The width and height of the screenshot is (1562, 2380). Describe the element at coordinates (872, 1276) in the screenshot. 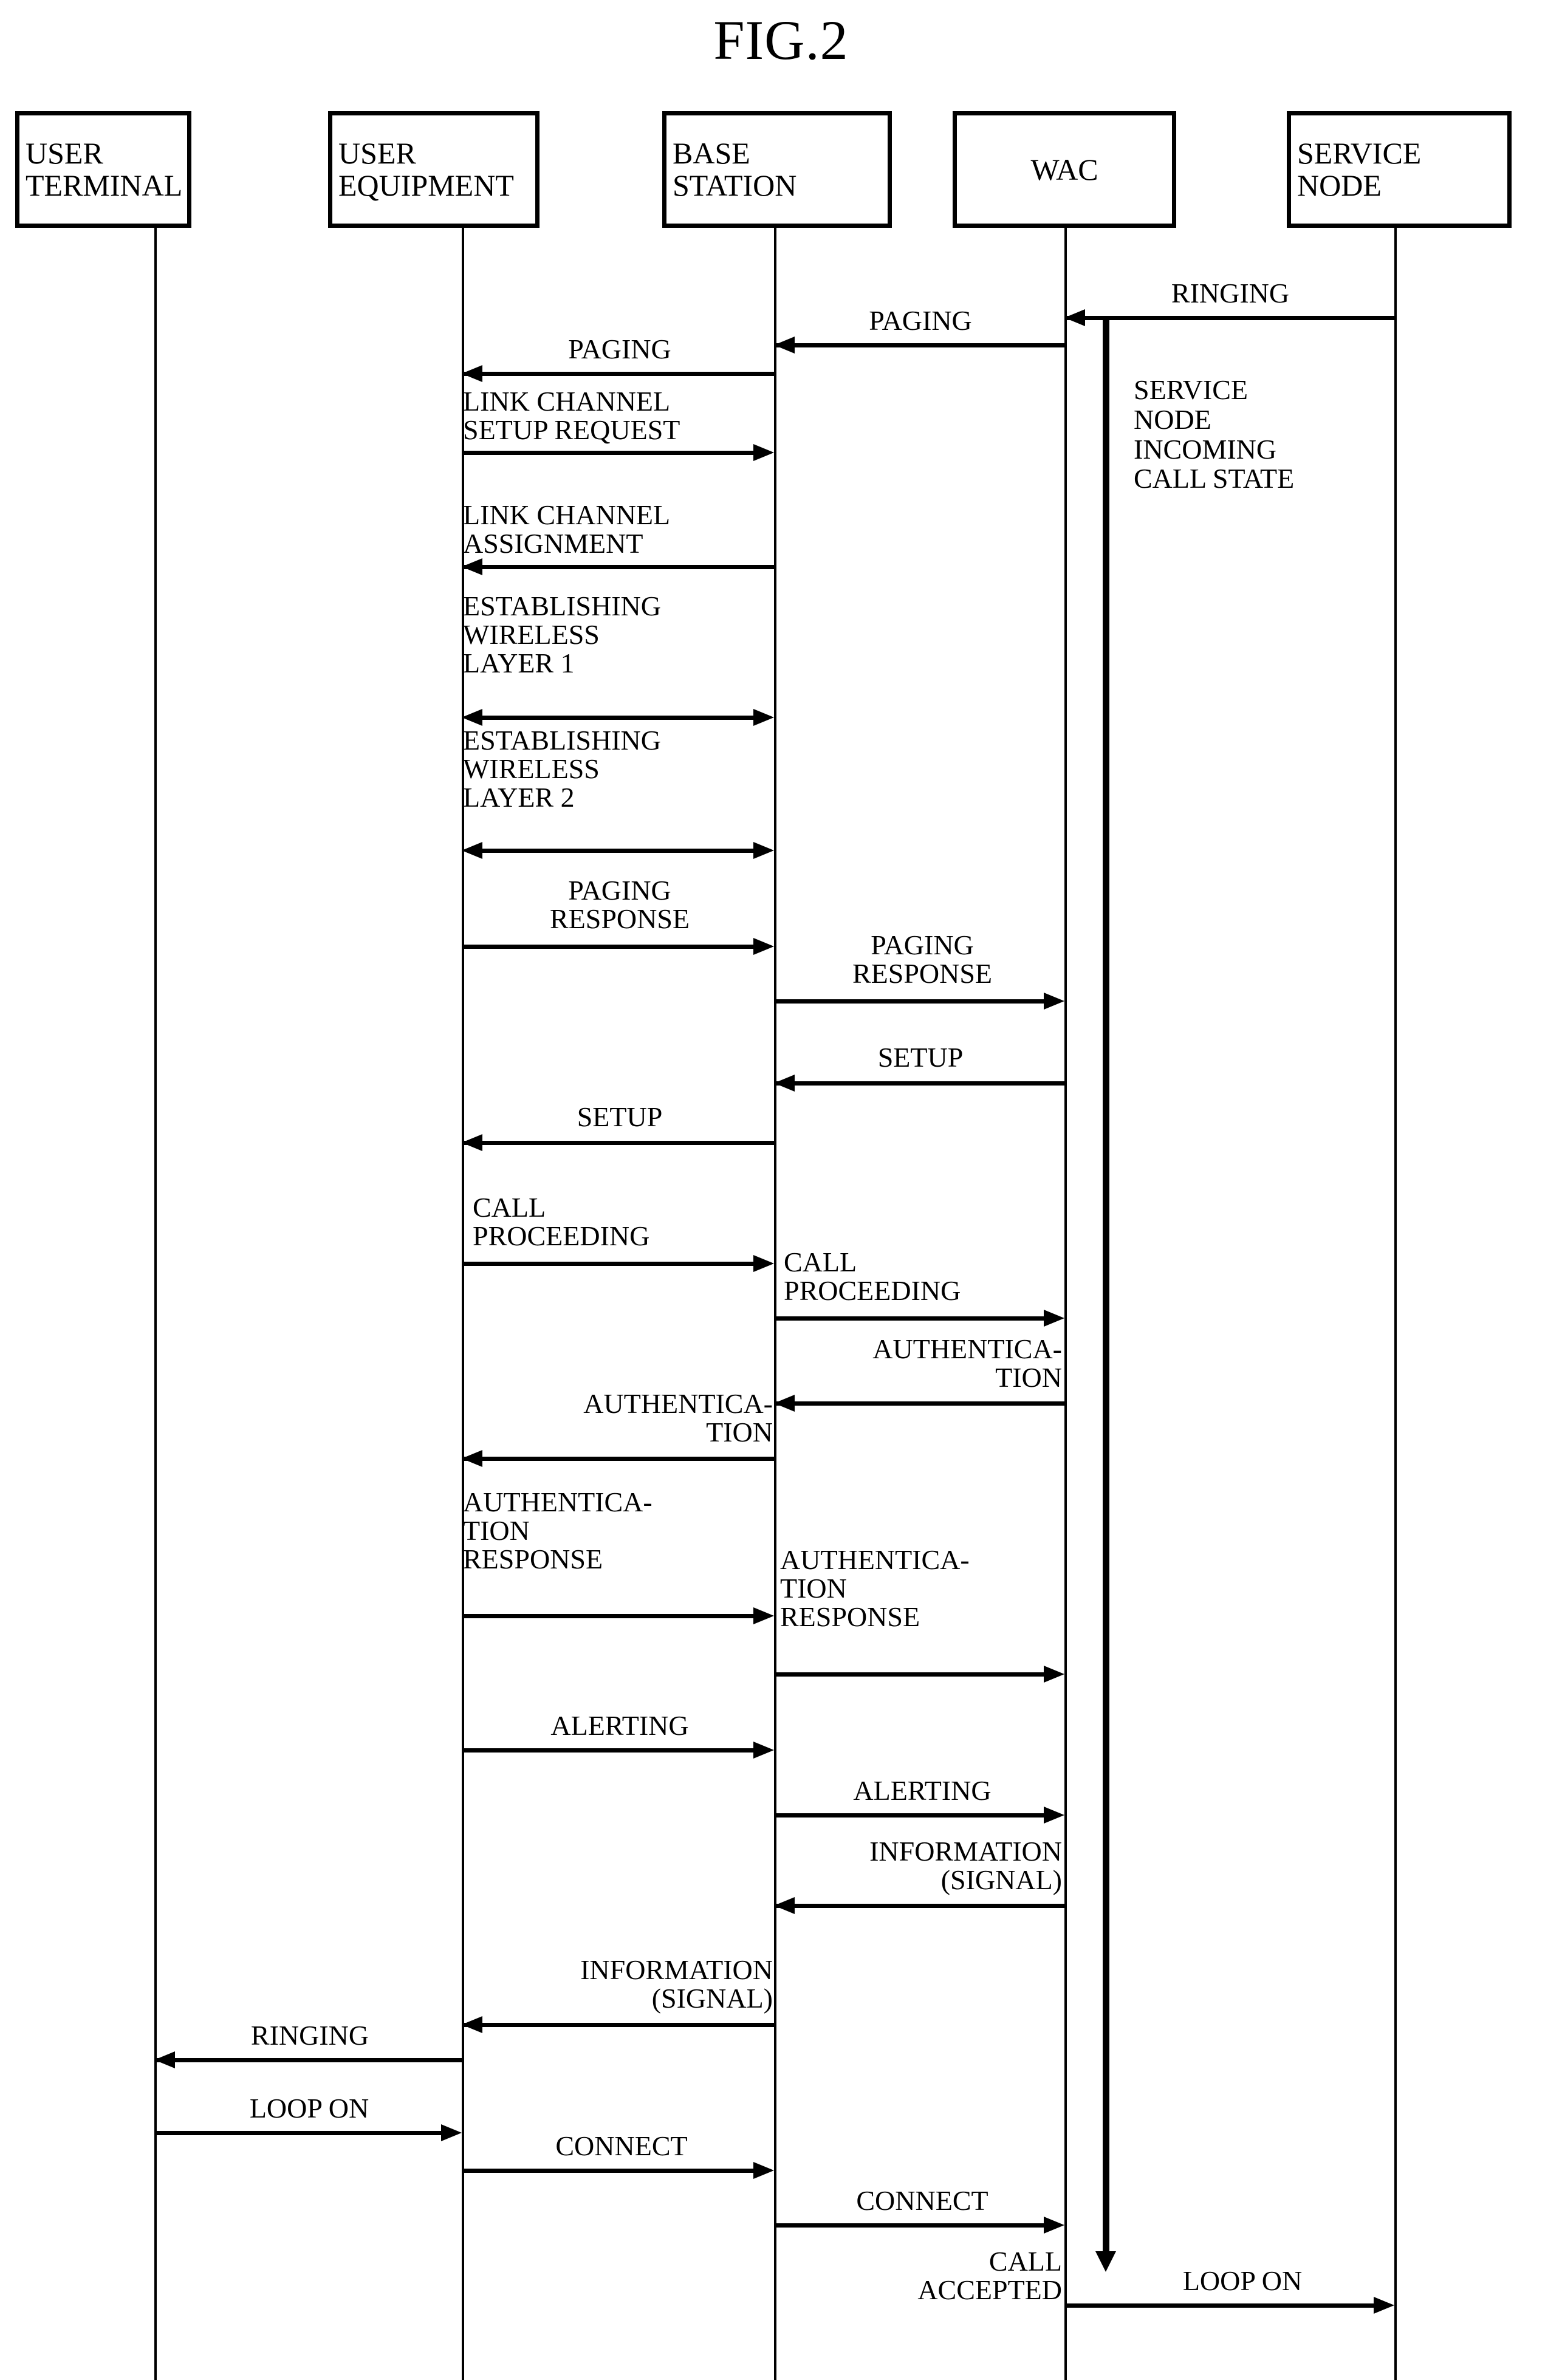

I see `label-call-proceeding-bs-wac: CALL PROCEEDING` at that location.